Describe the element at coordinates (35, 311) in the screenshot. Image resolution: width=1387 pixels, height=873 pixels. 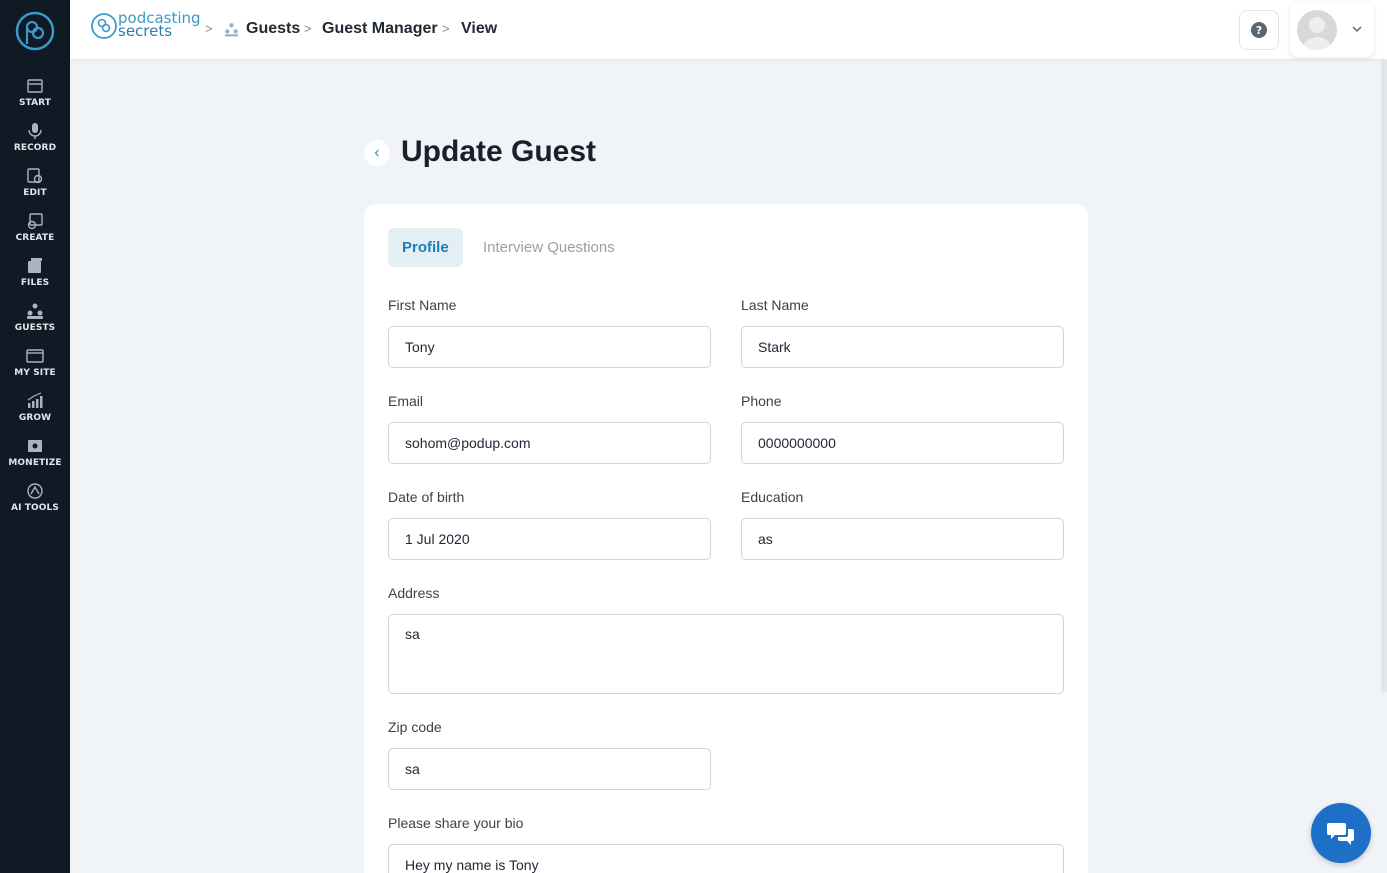
I see `guests-icon` at that location.